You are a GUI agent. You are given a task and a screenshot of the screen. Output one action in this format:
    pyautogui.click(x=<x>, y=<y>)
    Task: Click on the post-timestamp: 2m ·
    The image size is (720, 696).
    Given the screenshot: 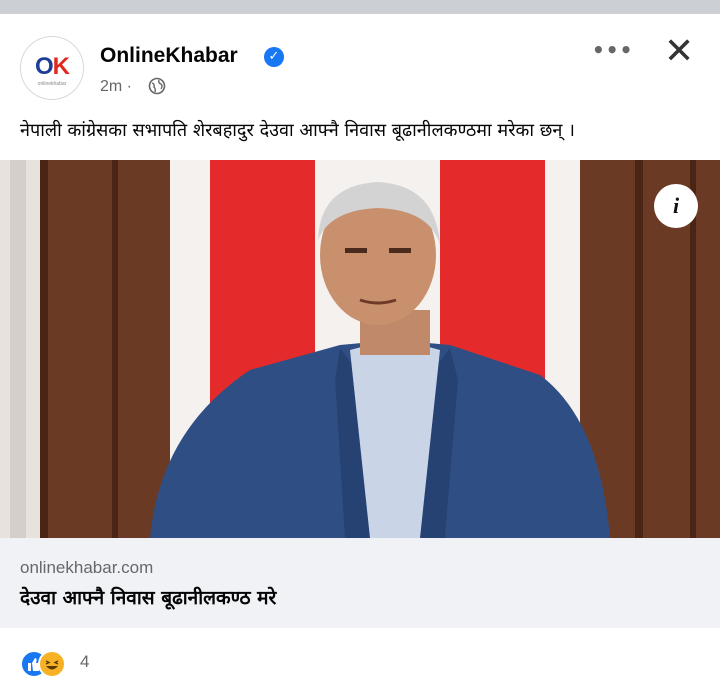 What is the action you would take?
    pyautogui.click(x=116, y=87)
    